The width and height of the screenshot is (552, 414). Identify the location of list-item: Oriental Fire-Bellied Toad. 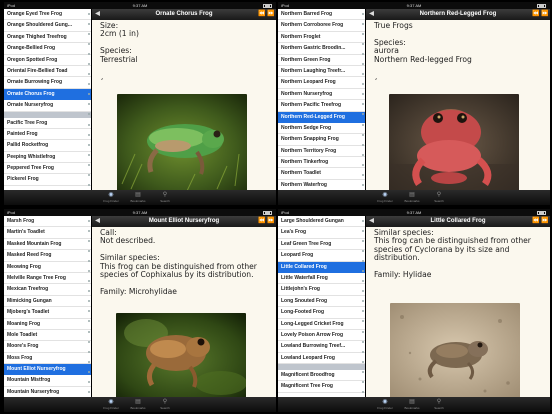
(47, 72).